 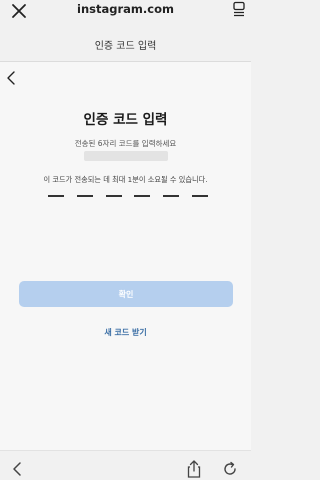 I want to click on bottom-bar, so click(x=125, y=465).